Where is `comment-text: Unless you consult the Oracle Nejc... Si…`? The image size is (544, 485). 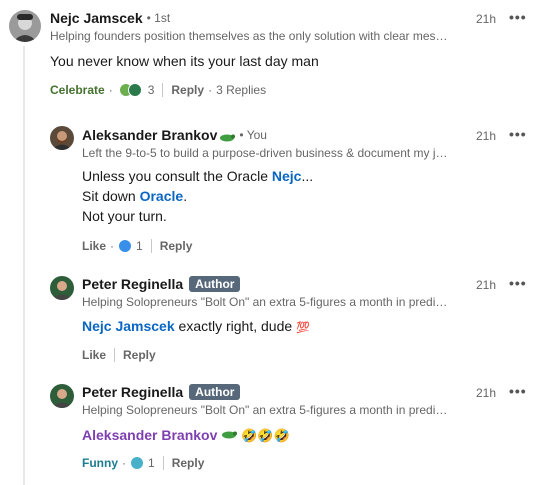 comment-text: Unless you consult the Oracle Nejc... Si… is located at coordinates (197, 196).